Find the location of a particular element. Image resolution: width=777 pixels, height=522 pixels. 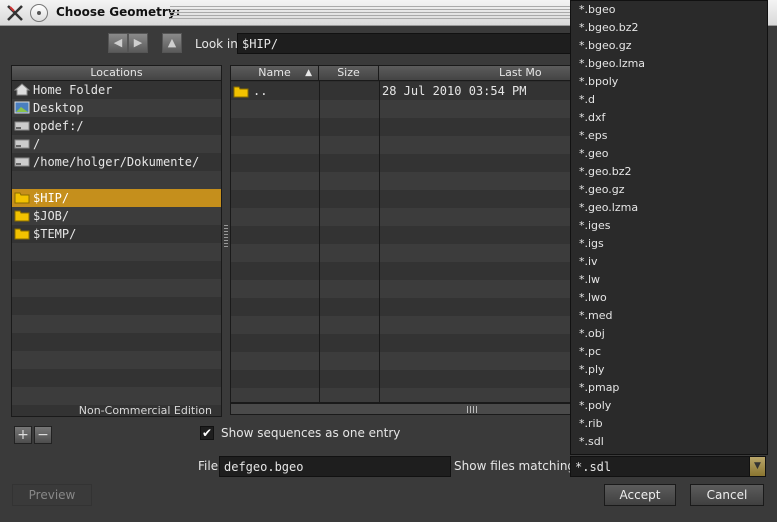

location-label: $TEMP/ is located at coordinates (55, 234).